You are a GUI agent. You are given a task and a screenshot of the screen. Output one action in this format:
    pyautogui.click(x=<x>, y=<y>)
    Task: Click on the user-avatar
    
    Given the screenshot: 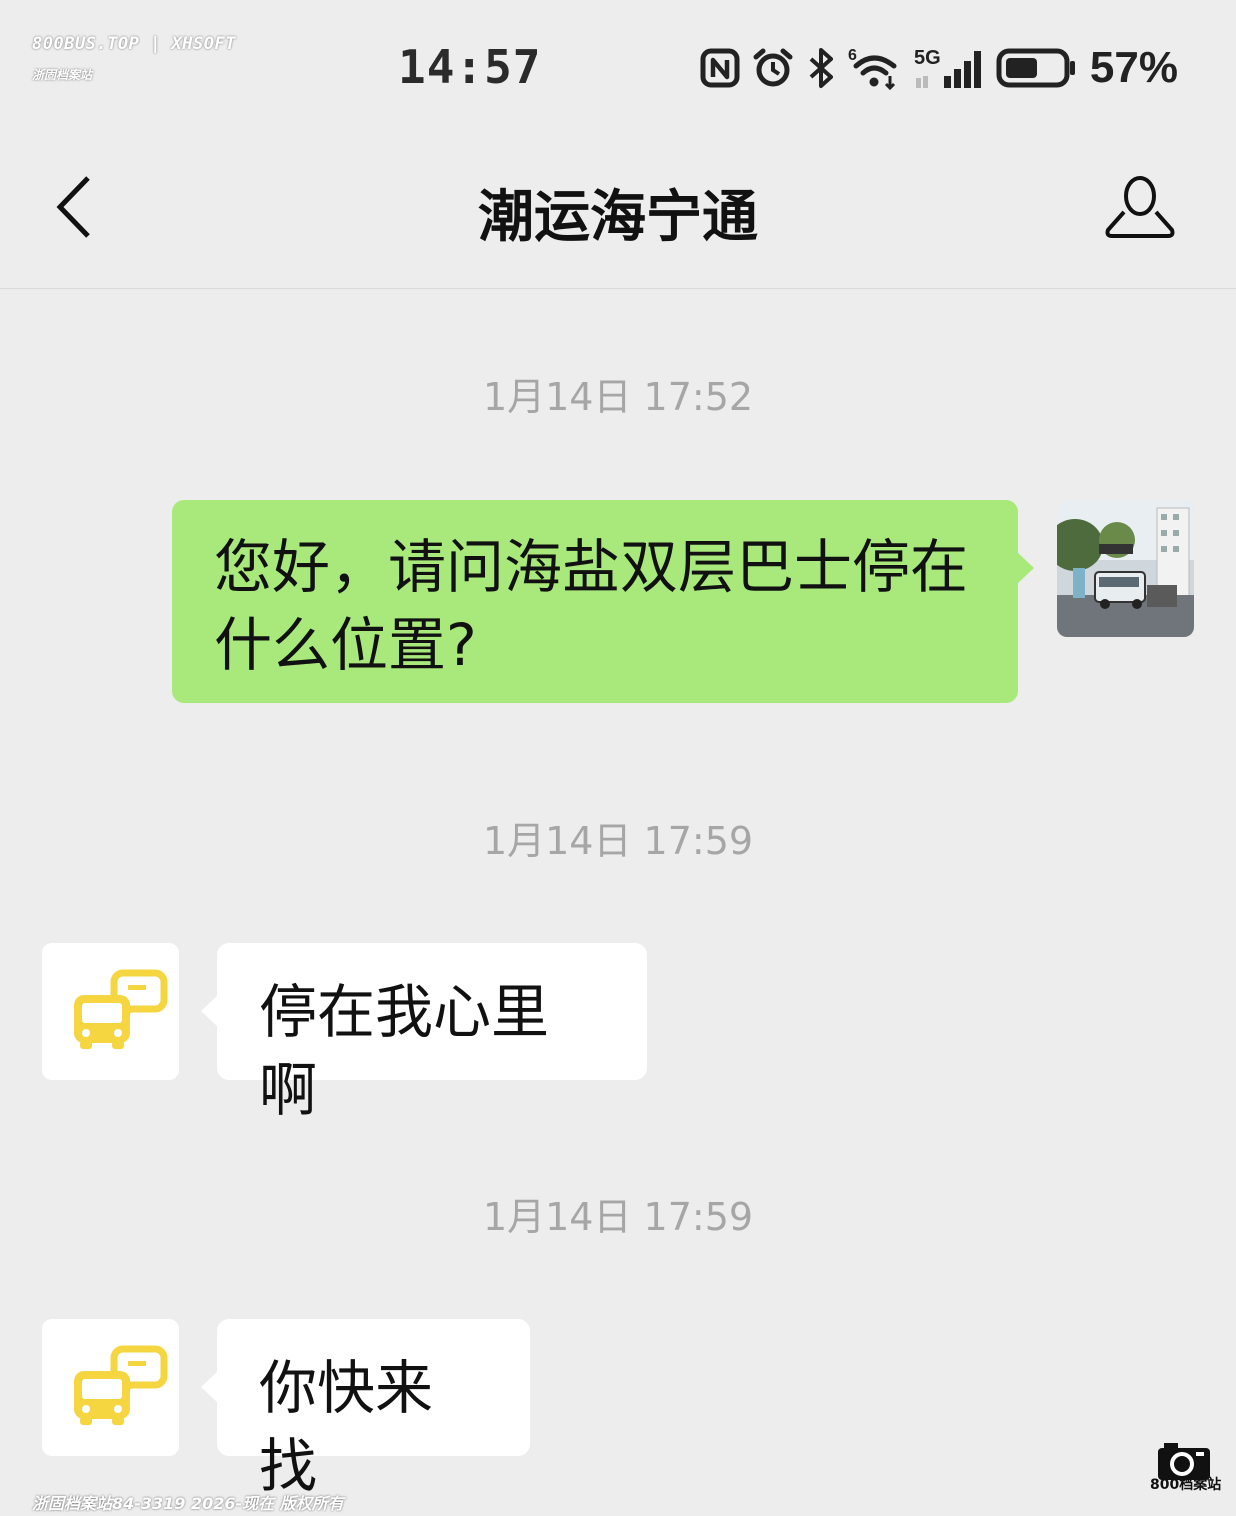 What is the action you would take?
    pyautogui.click(x=1125, y=568)
    